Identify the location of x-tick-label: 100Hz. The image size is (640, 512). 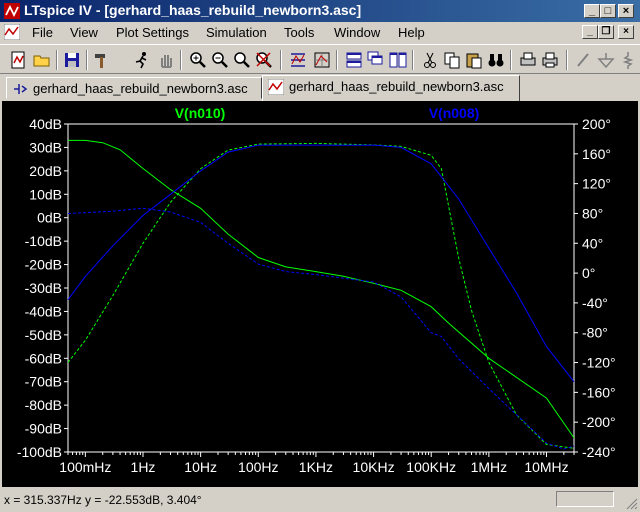
(258, 467).